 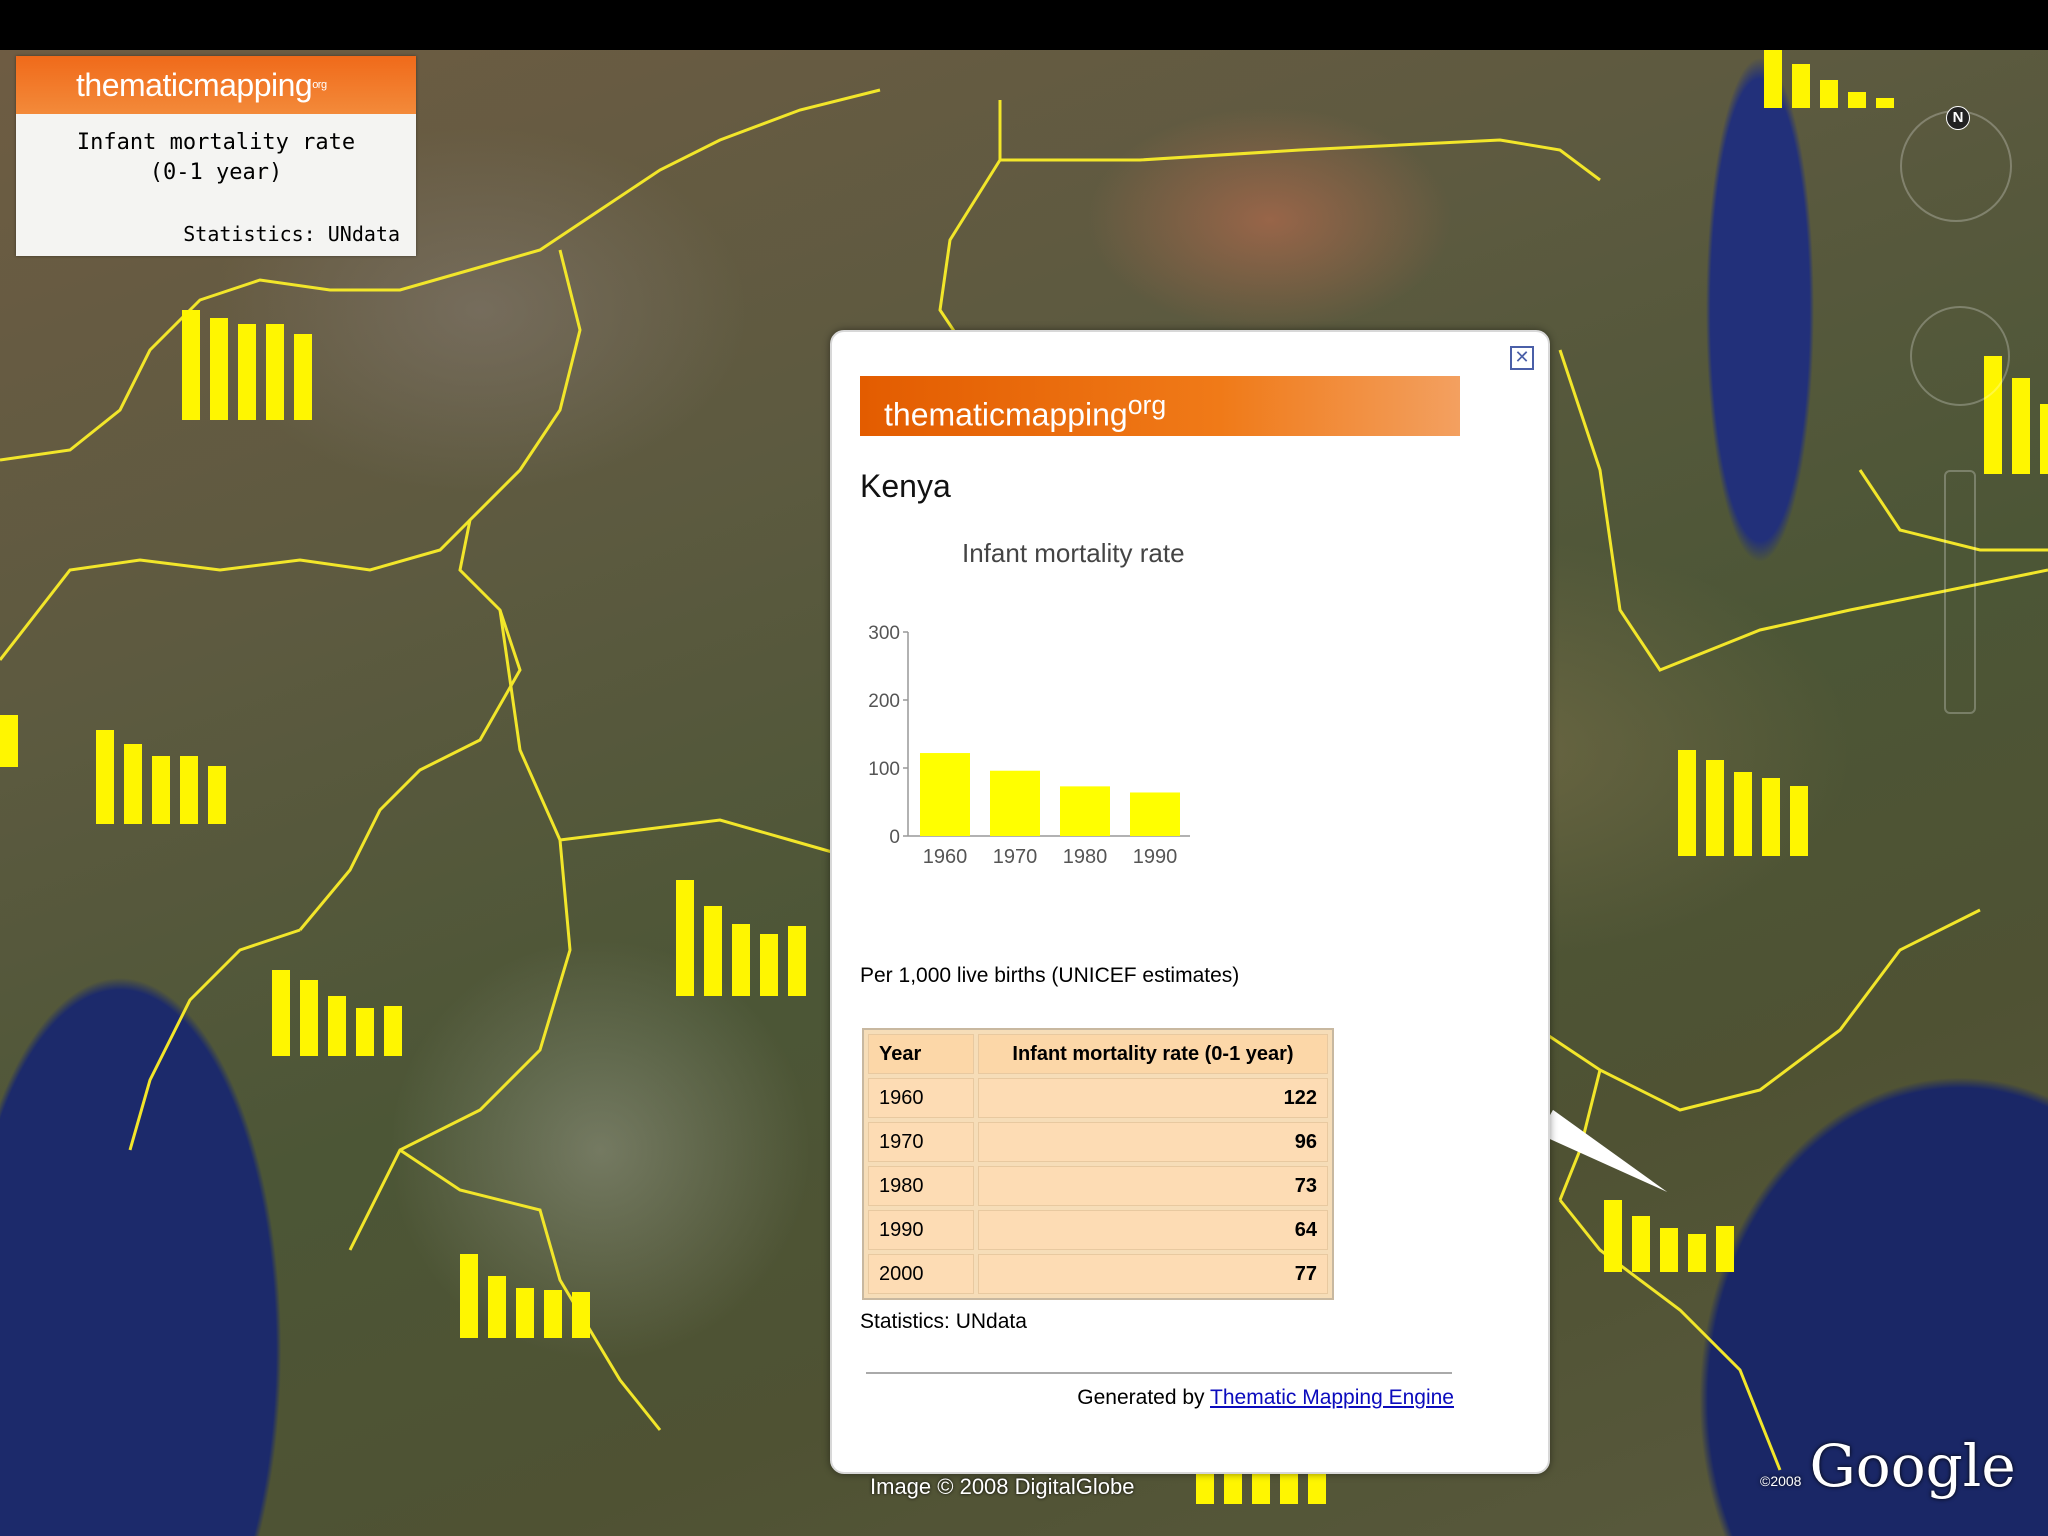 What do you see at coordinates (194, 85) in the screenshot?
I see `legend-brand-text: thematicmapping` at bounding box center [194, 85].